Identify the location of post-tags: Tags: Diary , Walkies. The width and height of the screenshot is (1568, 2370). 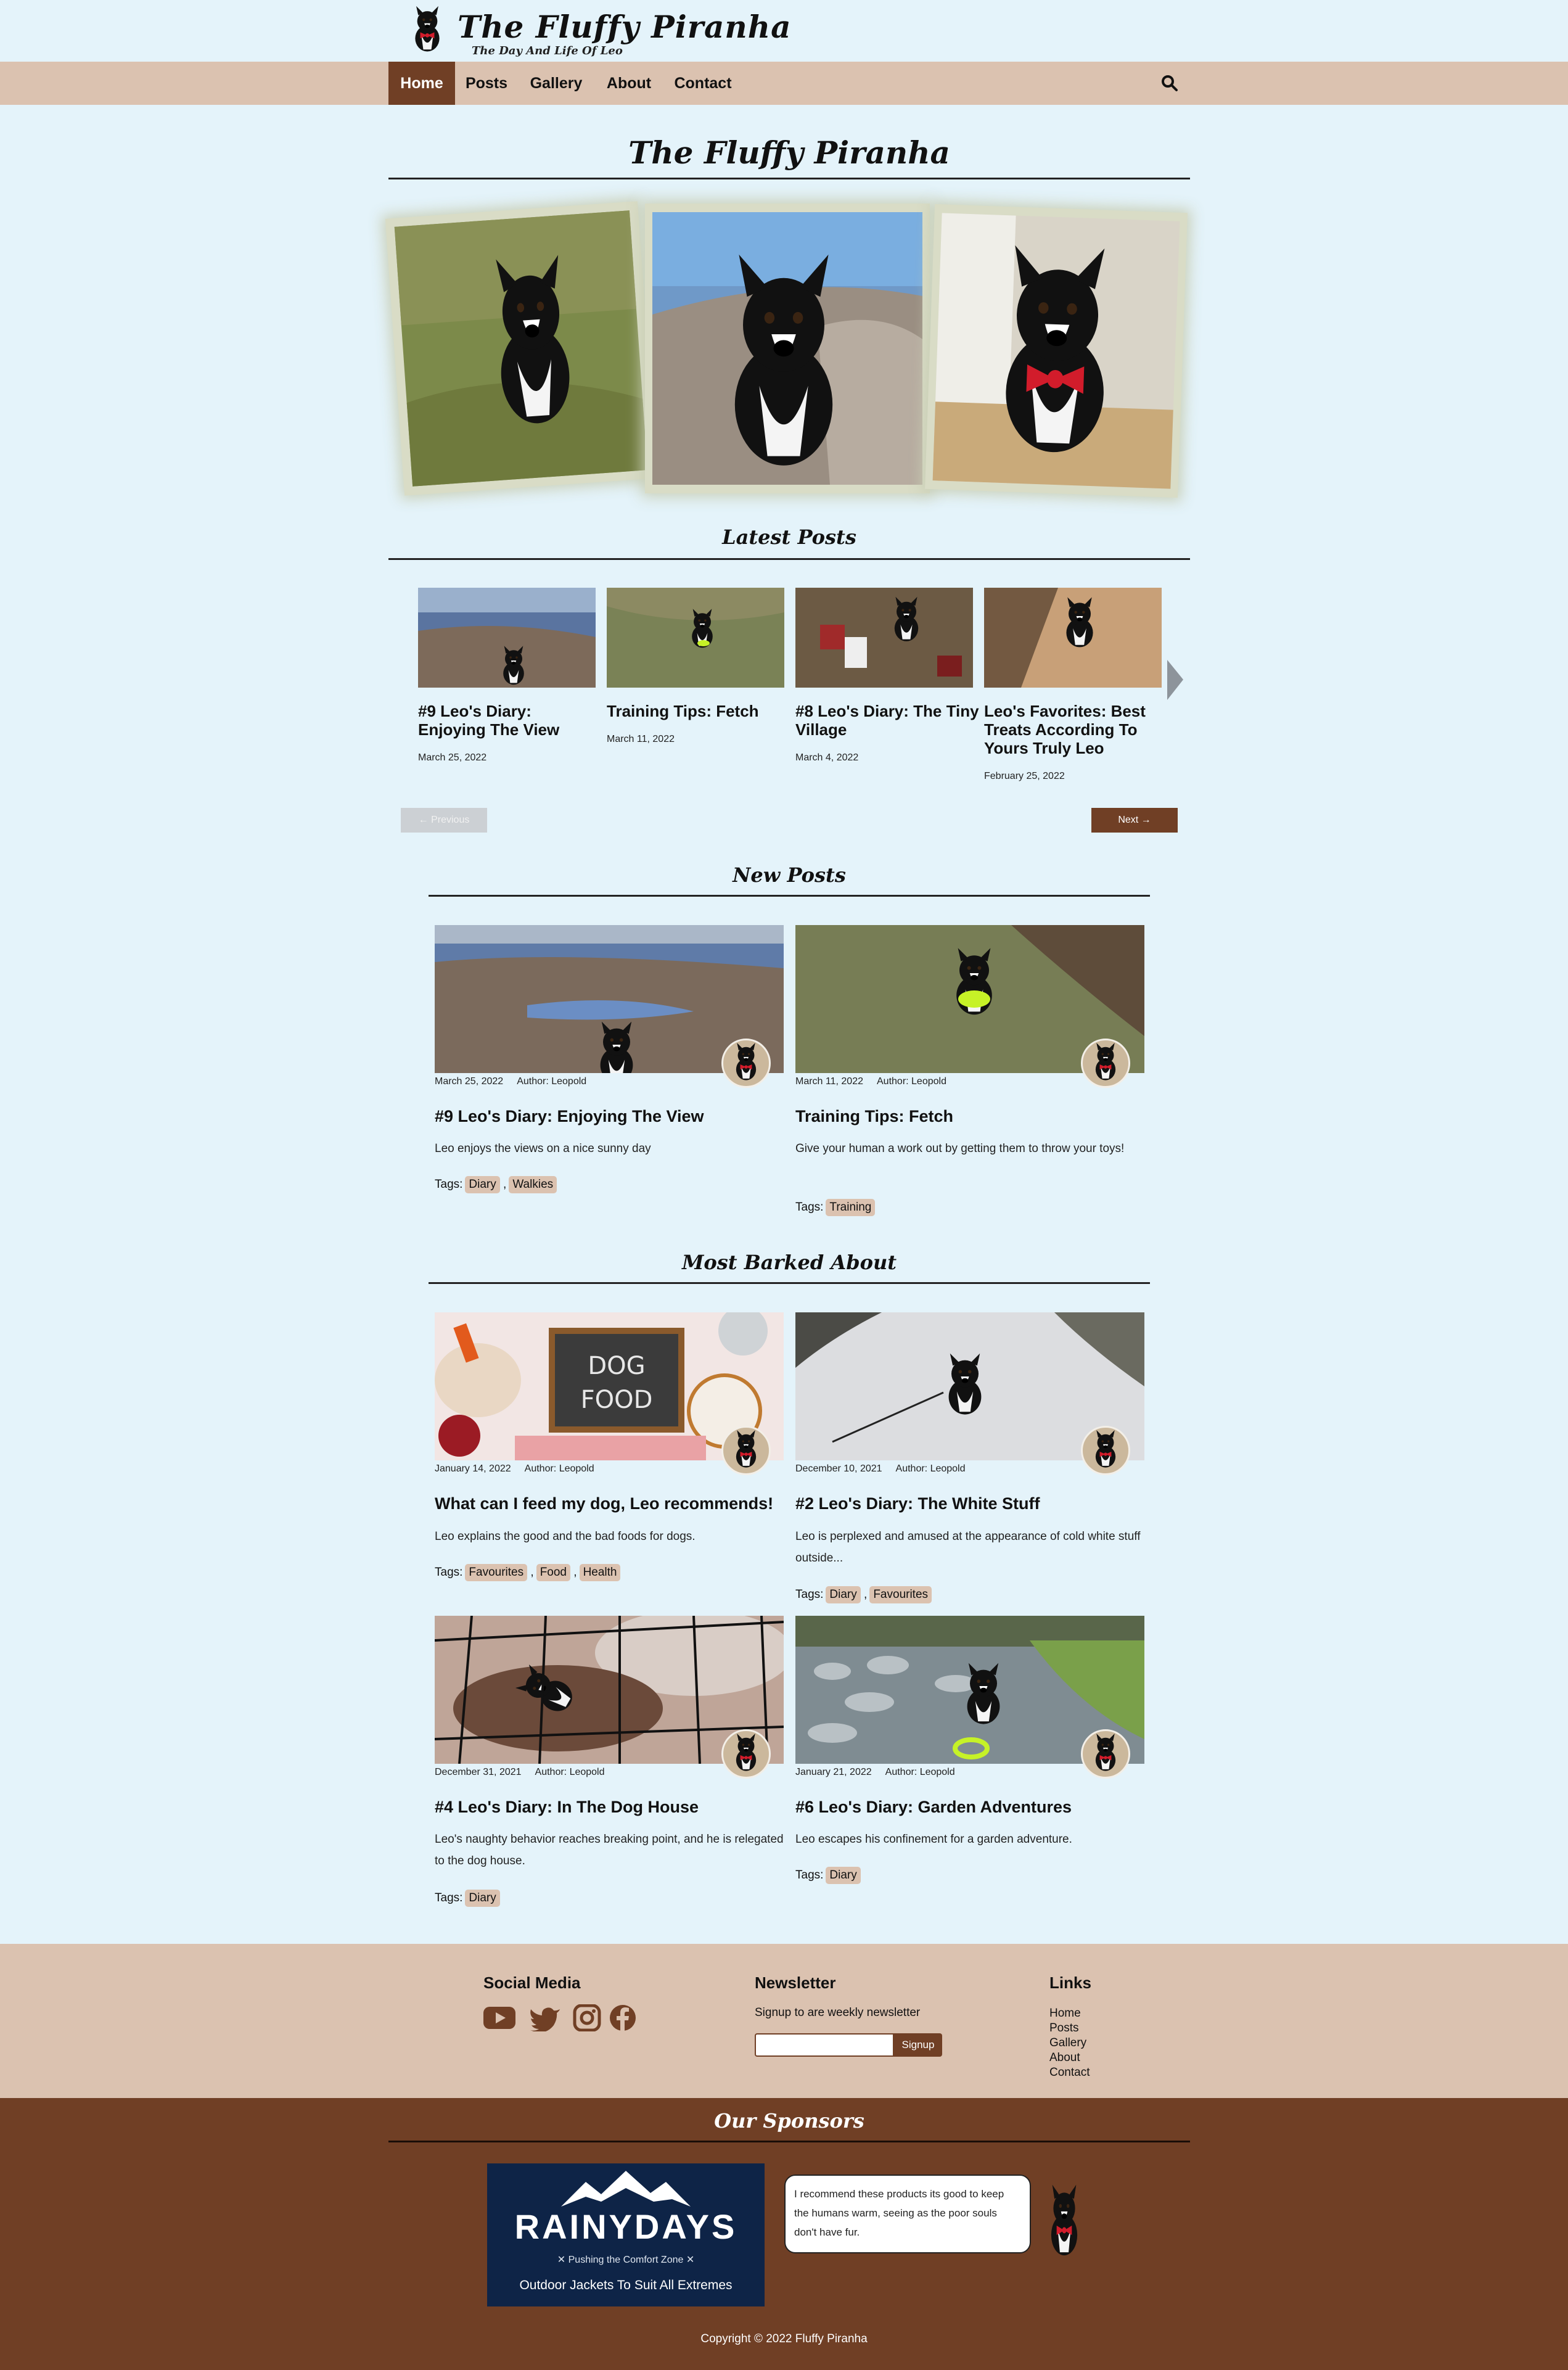
(496, 1184).